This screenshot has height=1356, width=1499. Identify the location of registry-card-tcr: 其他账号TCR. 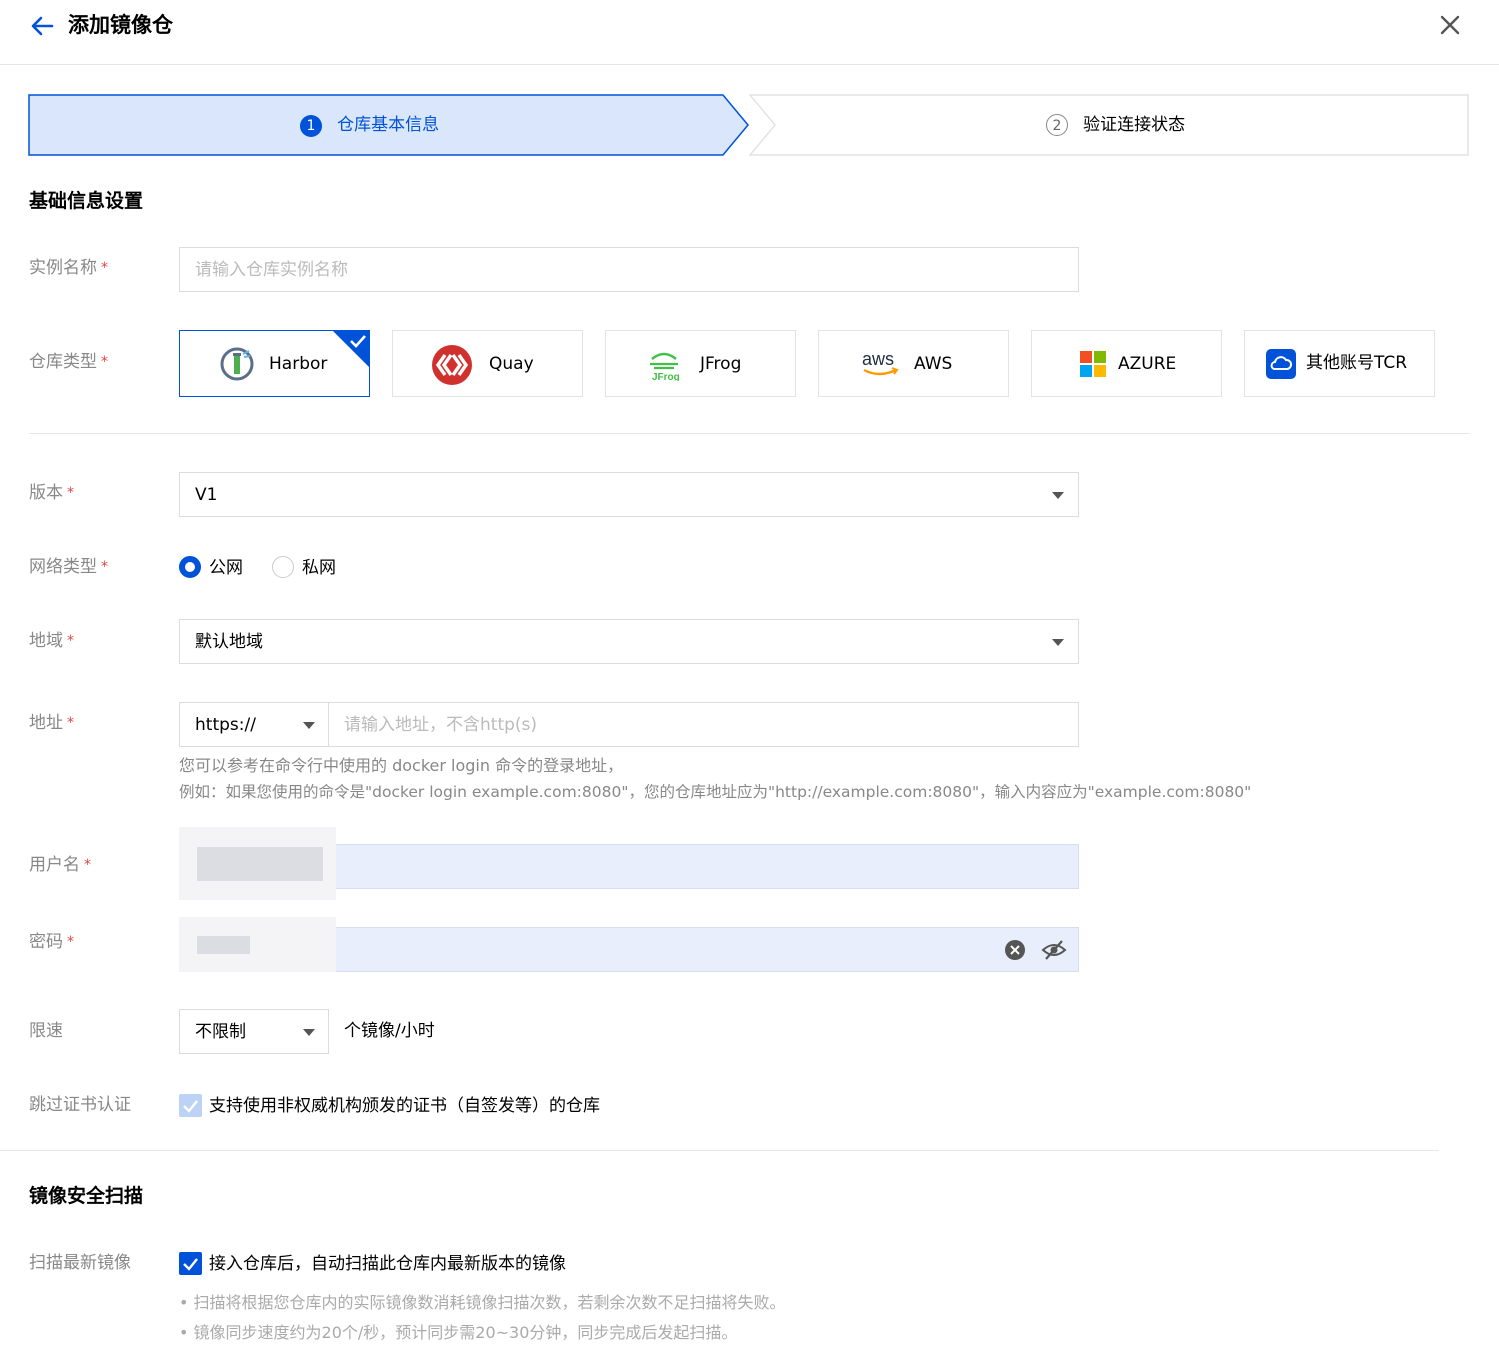
(1339, 363).